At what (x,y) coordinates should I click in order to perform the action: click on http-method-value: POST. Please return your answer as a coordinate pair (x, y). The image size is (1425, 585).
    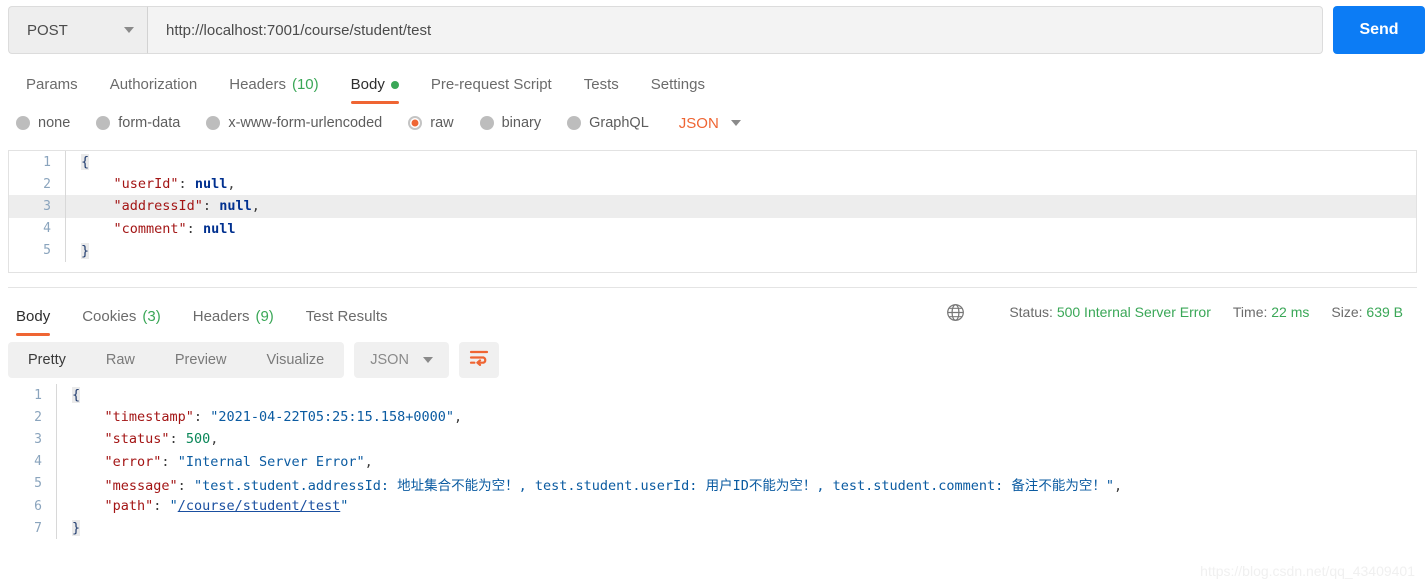
    Looking at the image, I should click on (47, 30).